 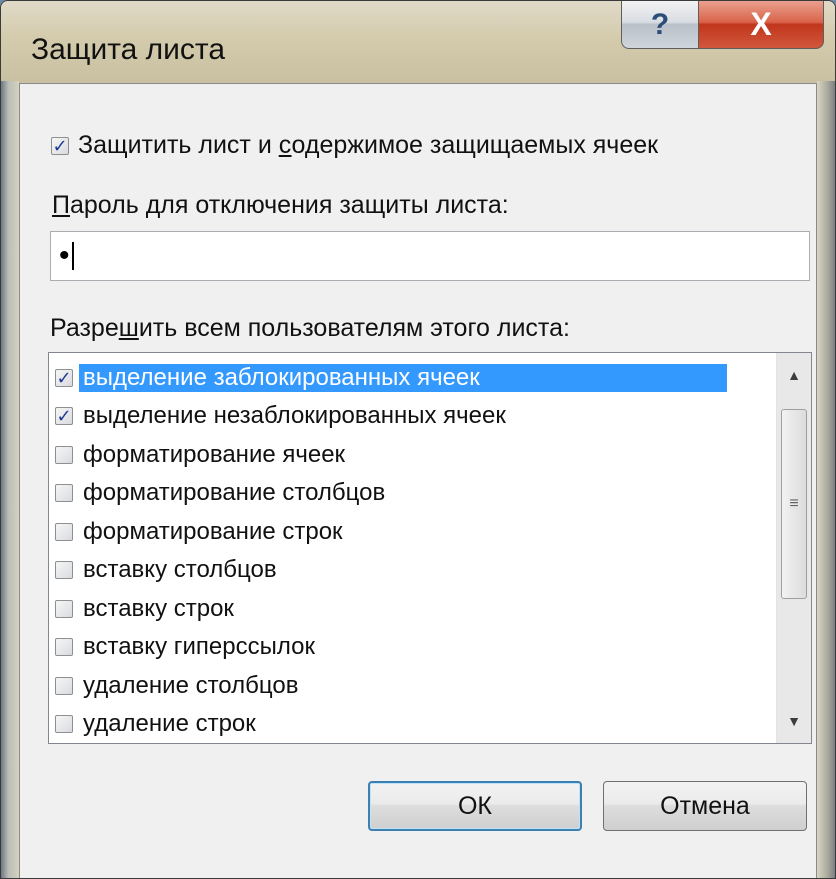 What do you see at coordinates (414, 493) in the screenshot?
I see `permission-item: форматирование столбцов` at bounding box center [414, 493].